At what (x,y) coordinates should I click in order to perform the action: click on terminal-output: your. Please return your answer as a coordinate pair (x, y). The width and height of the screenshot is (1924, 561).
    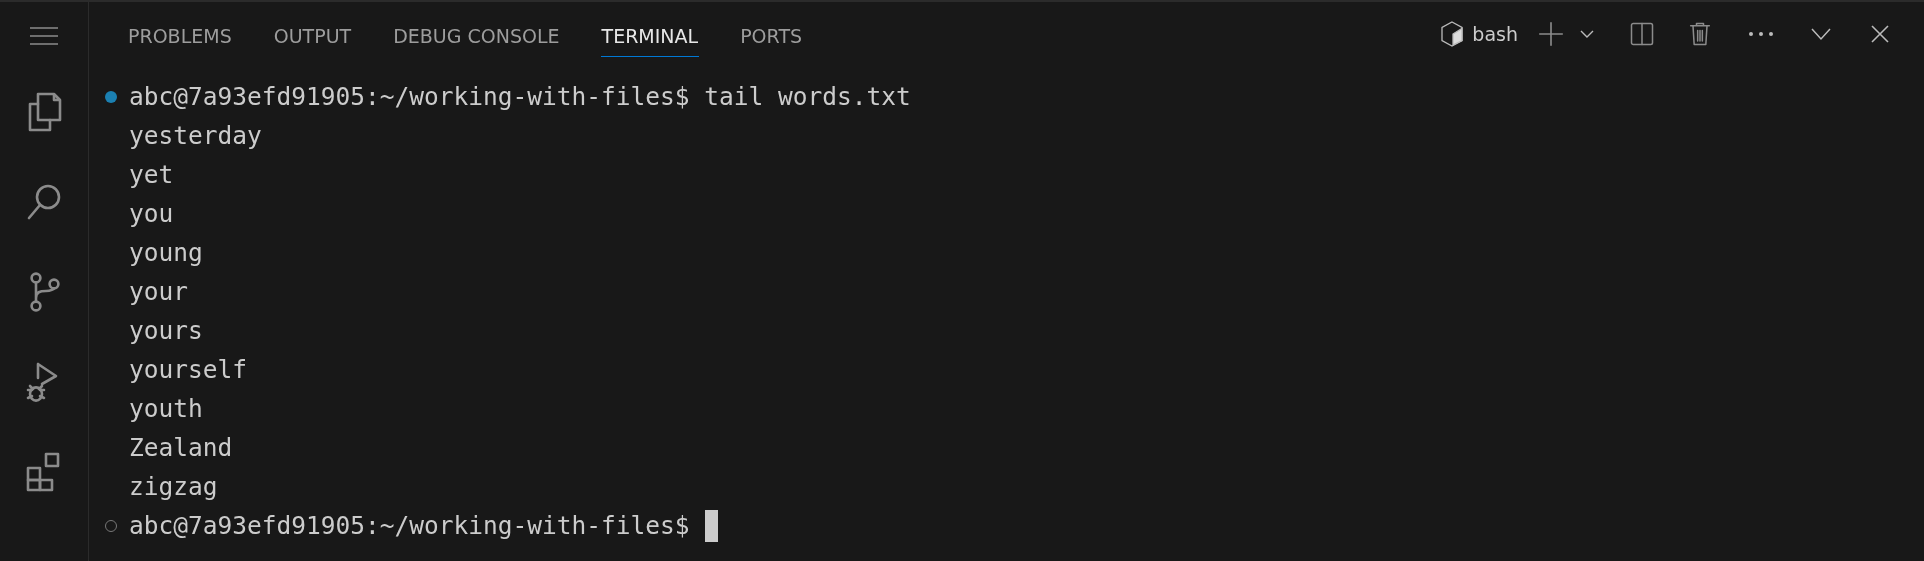
    Looking at the image, I should click on (158, 291).